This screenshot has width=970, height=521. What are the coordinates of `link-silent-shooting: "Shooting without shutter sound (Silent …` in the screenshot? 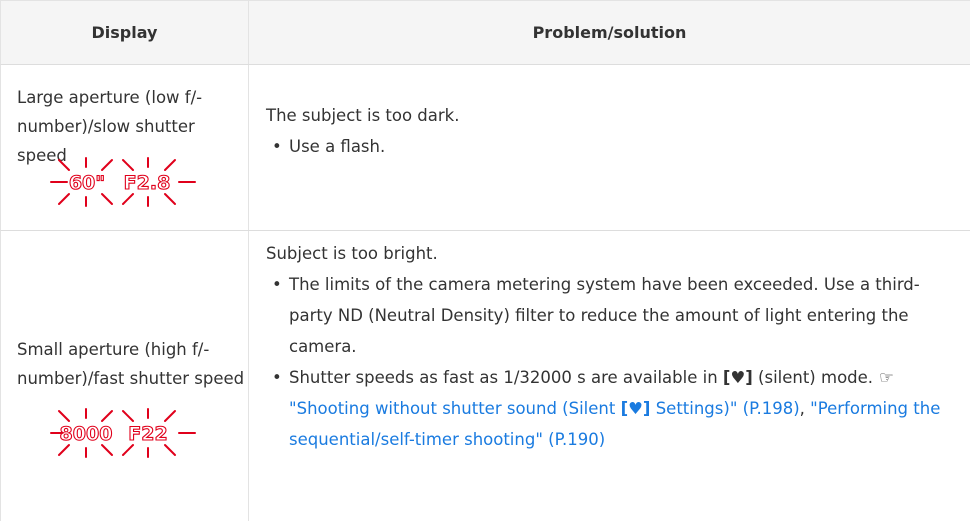 It's located at (544, 408).